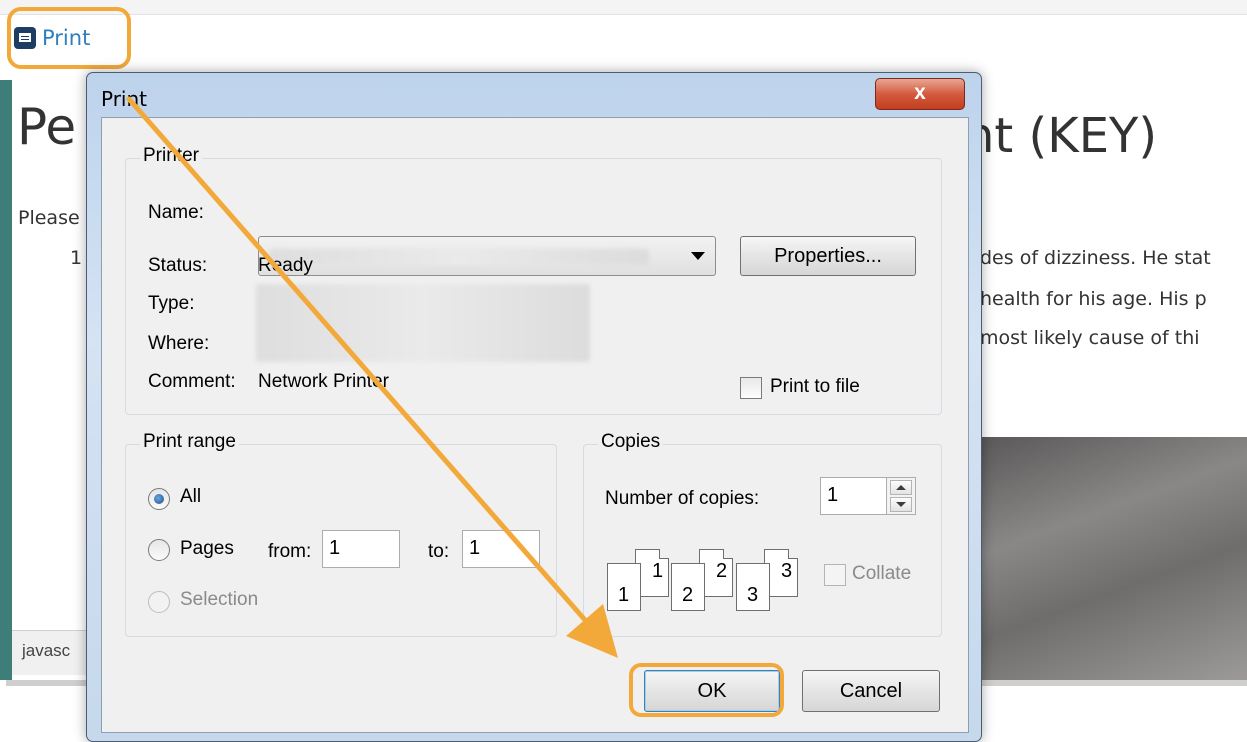  Describe the element at coordinates (592, 631) in the screenshot. I see `guide-arrow-head` at that location.